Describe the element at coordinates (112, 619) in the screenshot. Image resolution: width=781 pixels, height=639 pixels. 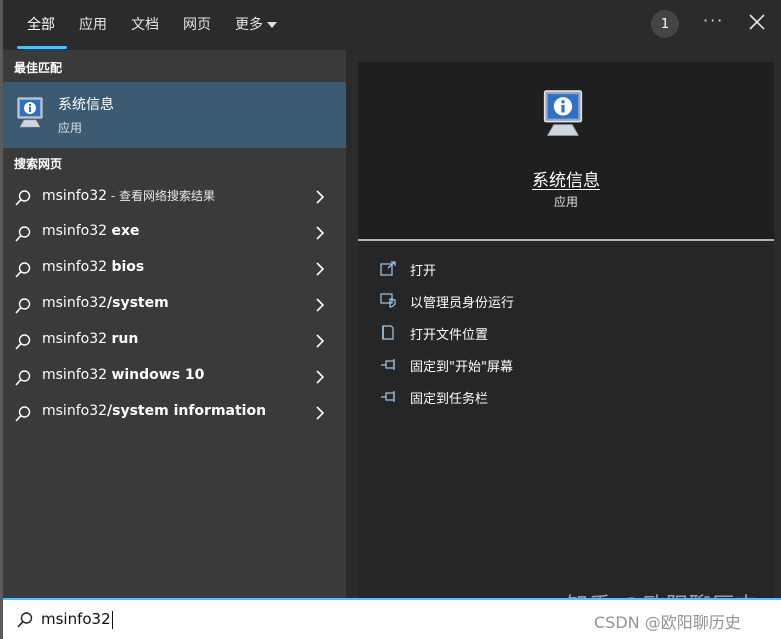
I see `text-cursor` at that location.